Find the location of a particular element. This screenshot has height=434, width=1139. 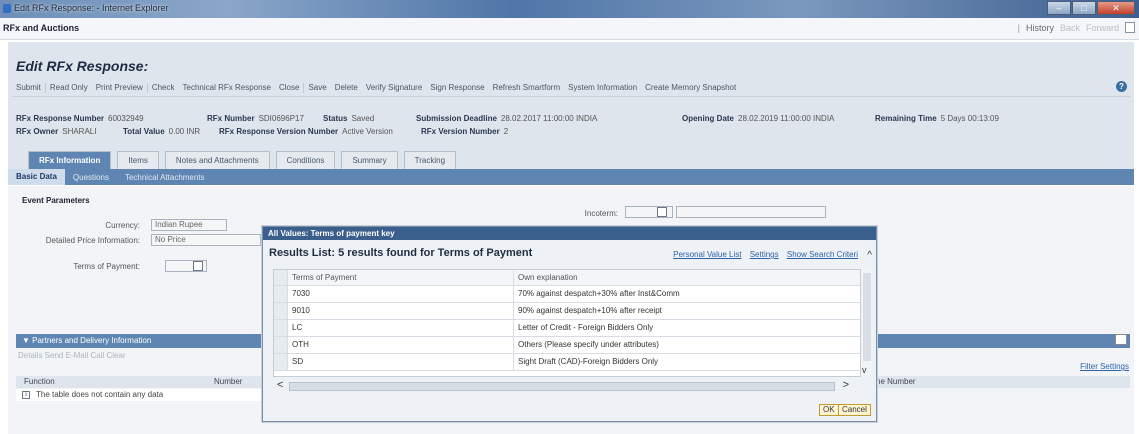

chevron-down-icon: v is located at coordinates (864, 370).